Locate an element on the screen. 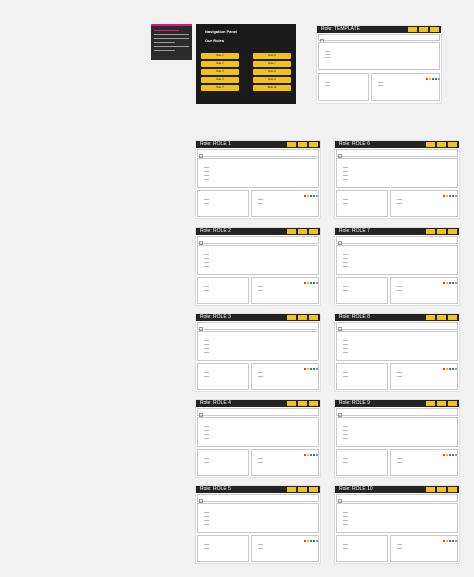 The height and width of the screenshot is (577, 474). intro-note is located at coordinates (171, 42).